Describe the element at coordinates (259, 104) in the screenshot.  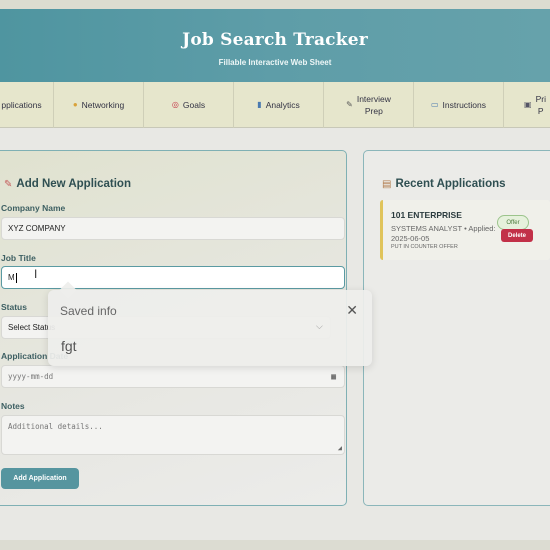
I see `bar-chart-icon: ▮` at that location.